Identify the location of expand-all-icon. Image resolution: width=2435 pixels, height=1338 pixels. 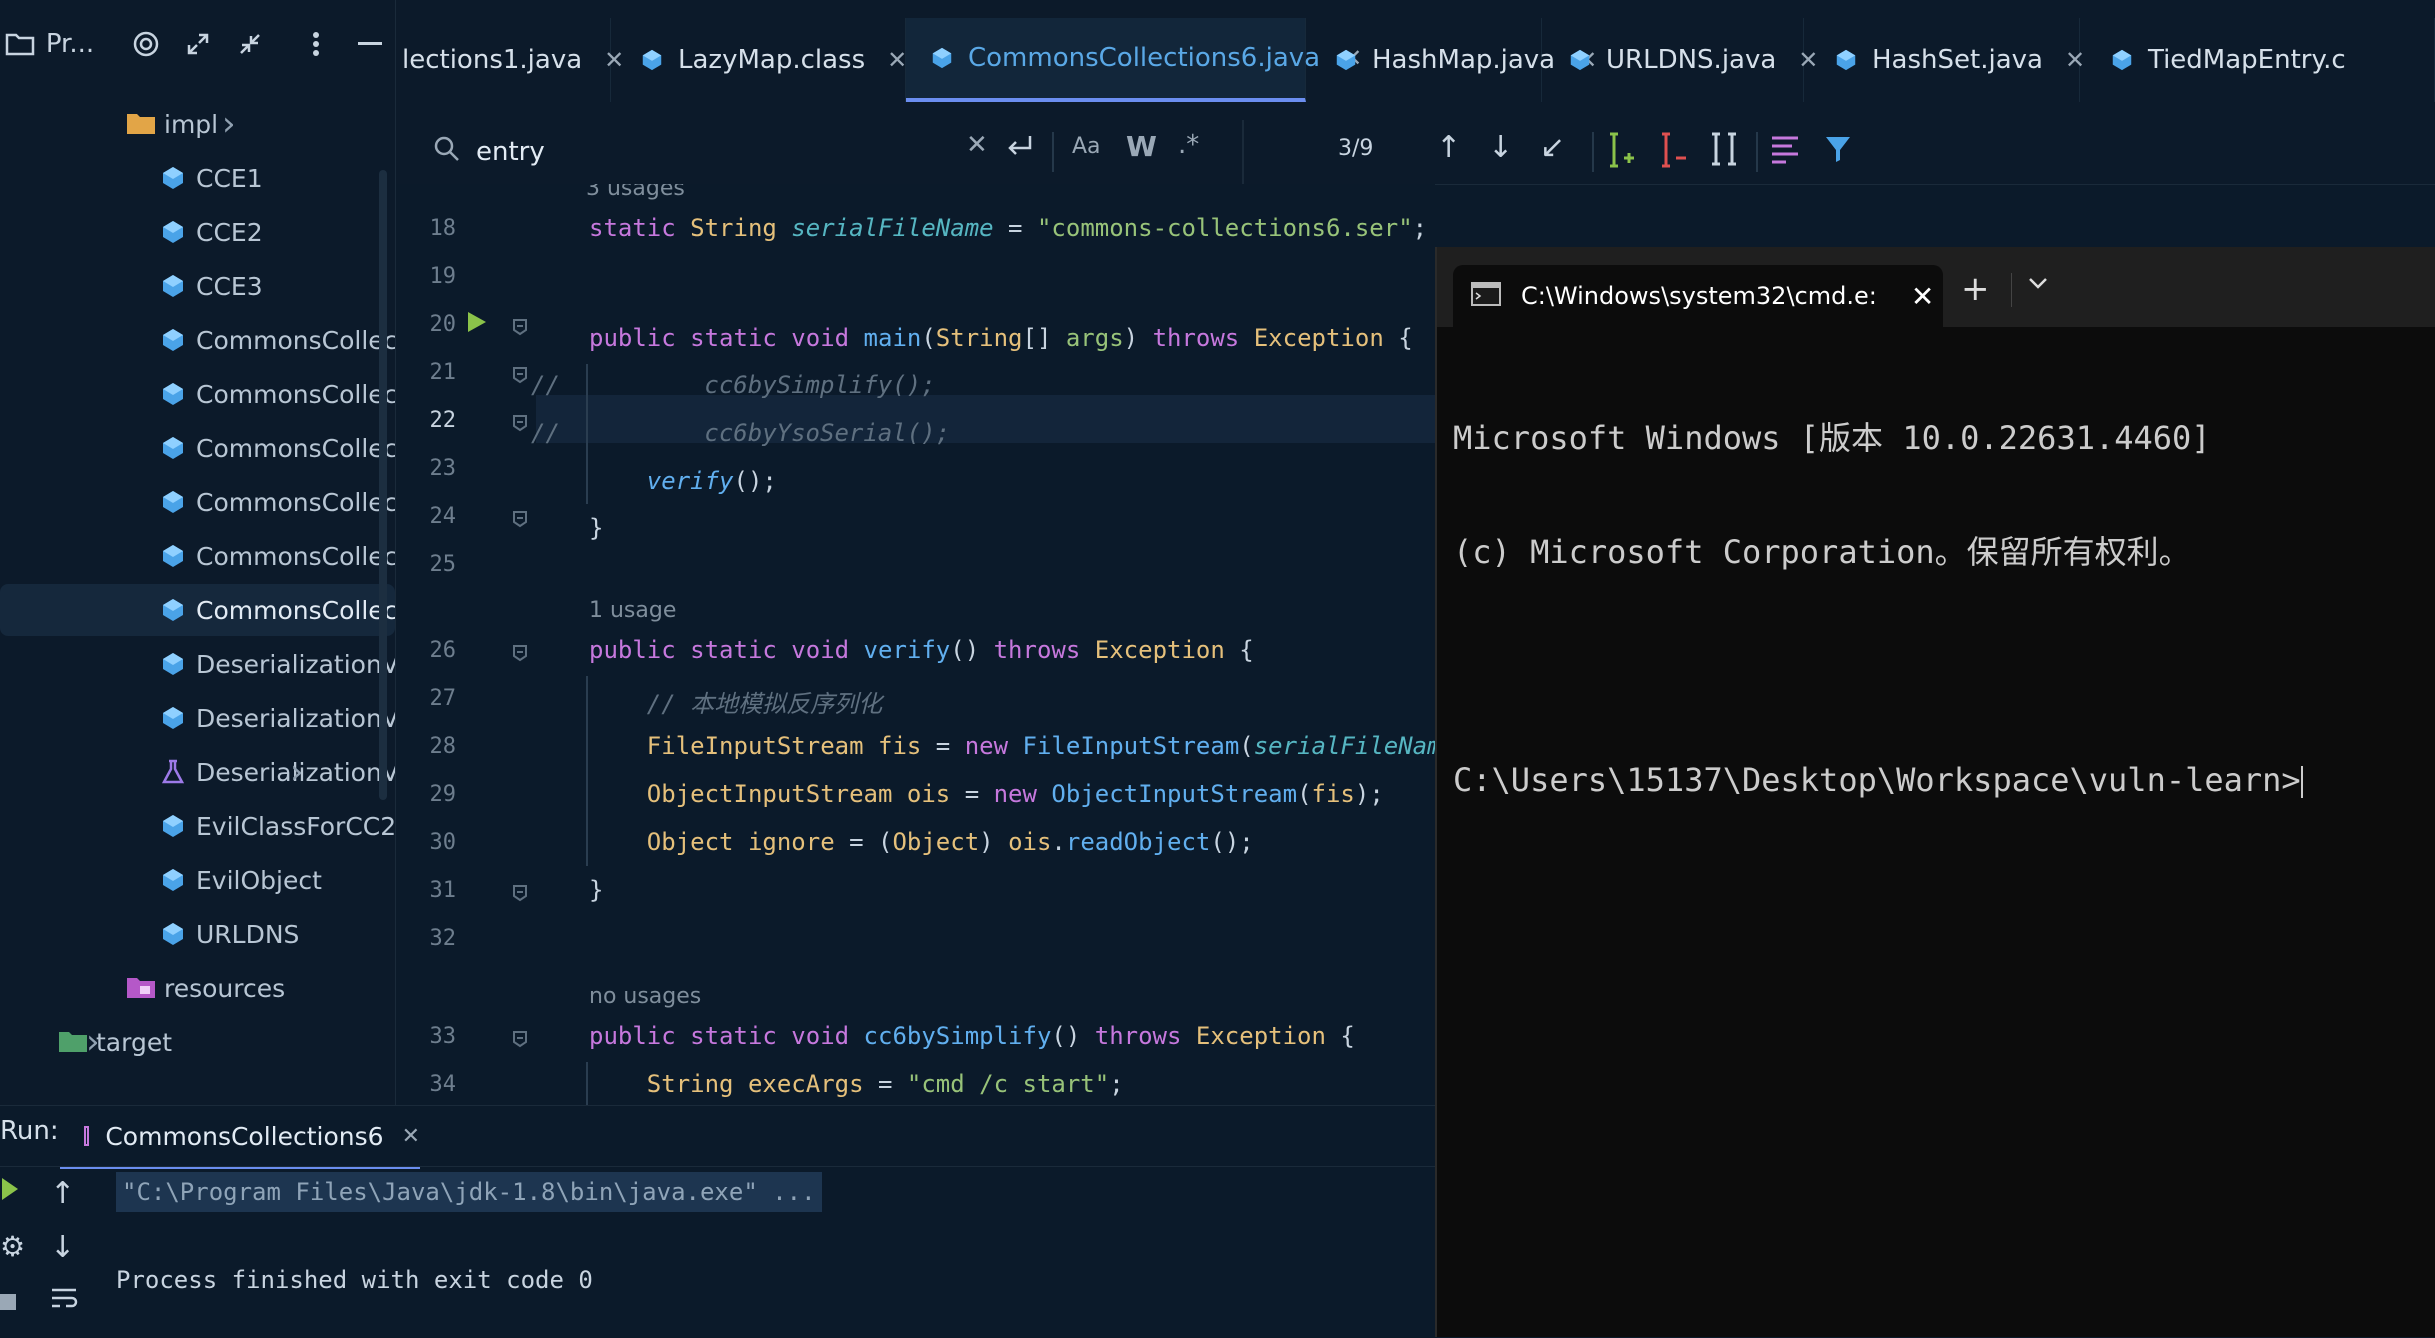
(198, 44).